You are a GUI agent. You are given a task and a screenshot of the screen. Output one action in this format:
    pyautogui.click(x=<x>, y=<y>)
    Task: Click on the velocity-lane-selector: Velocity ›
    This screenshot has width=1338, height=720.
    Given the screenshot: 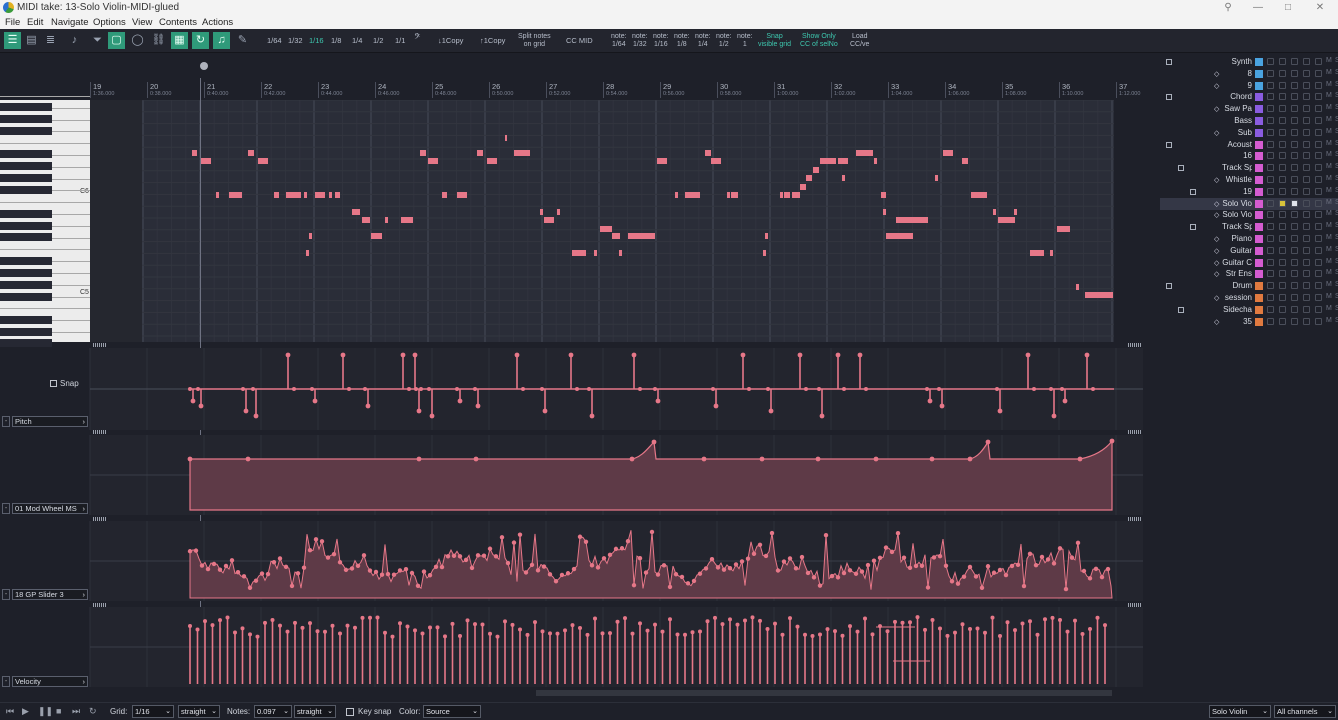 What is the action you would take?
    pyautogui.click(x=50, y=681)
    